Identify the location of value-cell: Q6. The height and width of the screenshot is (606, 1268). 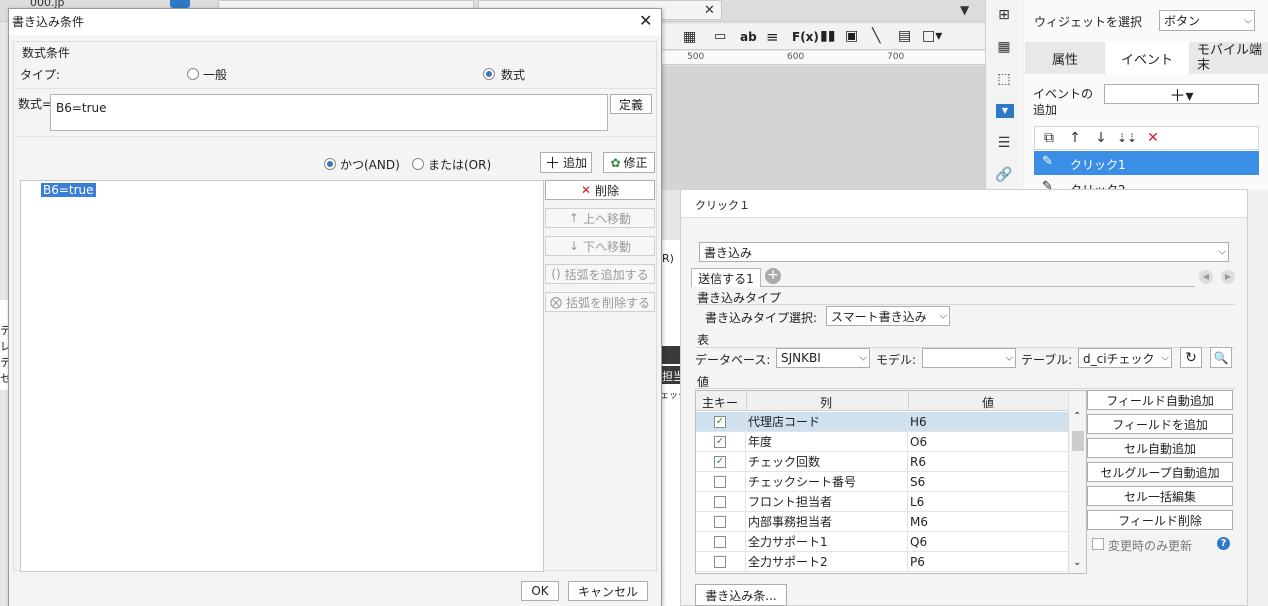
(988, 542).